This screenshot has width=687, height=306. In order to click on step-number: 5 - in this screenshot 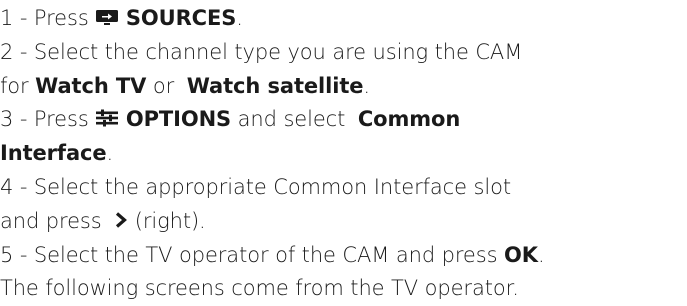, I will do `click(14, 254)`.